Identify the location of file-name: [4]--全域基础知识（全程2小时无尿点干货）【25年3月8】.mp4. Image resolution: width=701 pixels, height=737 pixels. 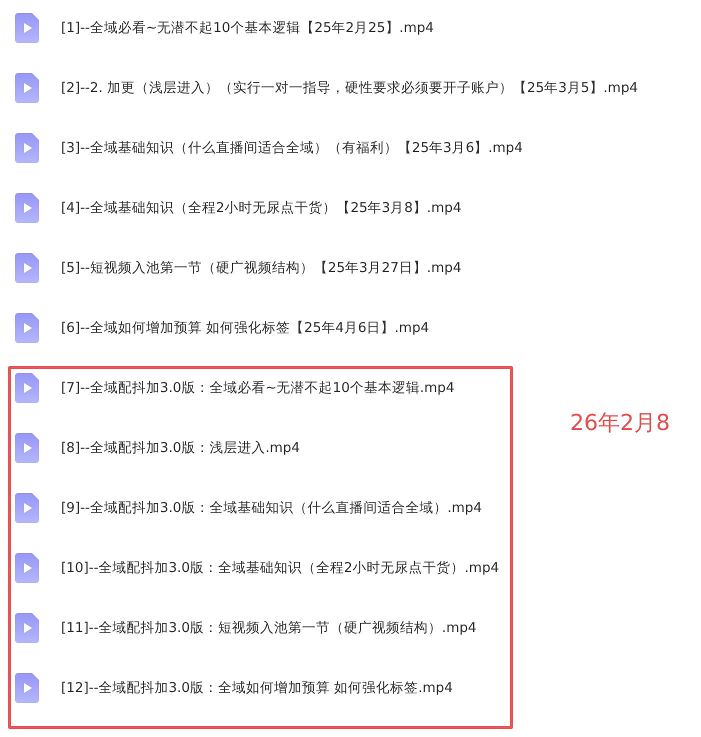
(261, 208).